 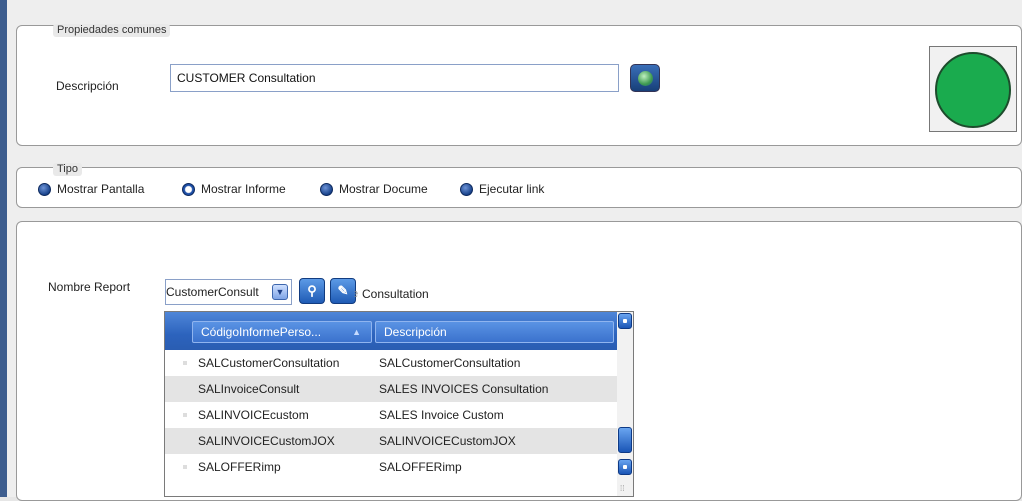 I want to click on cell-description: SALOFFERimp, so click(x=420, y=467).